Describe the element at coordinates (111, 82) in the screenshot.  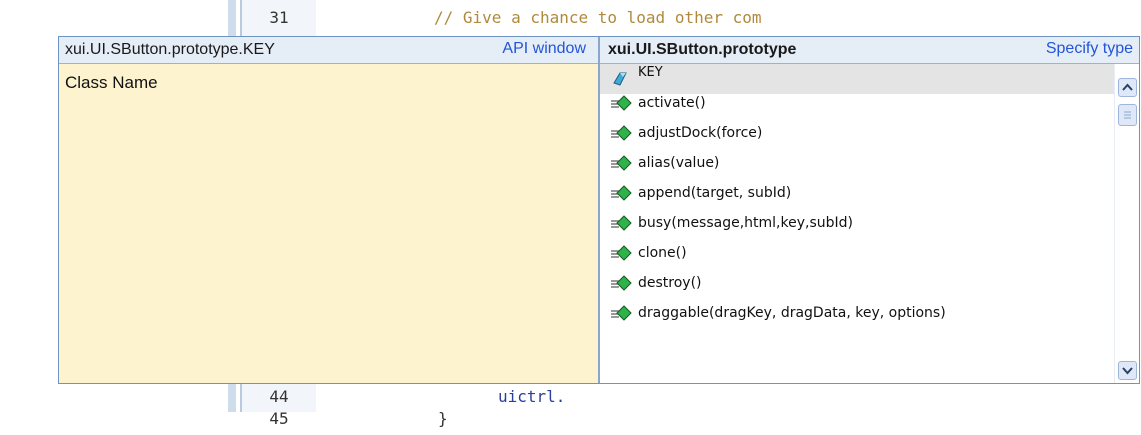
I see `class-name-label: Class Name` at that location.